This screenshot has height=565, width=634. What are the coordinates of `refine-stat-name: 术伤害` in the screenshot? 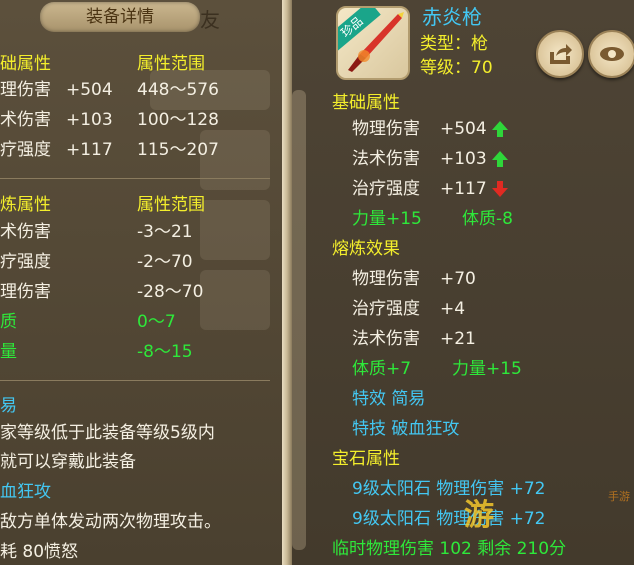 It's located at (25, 232).